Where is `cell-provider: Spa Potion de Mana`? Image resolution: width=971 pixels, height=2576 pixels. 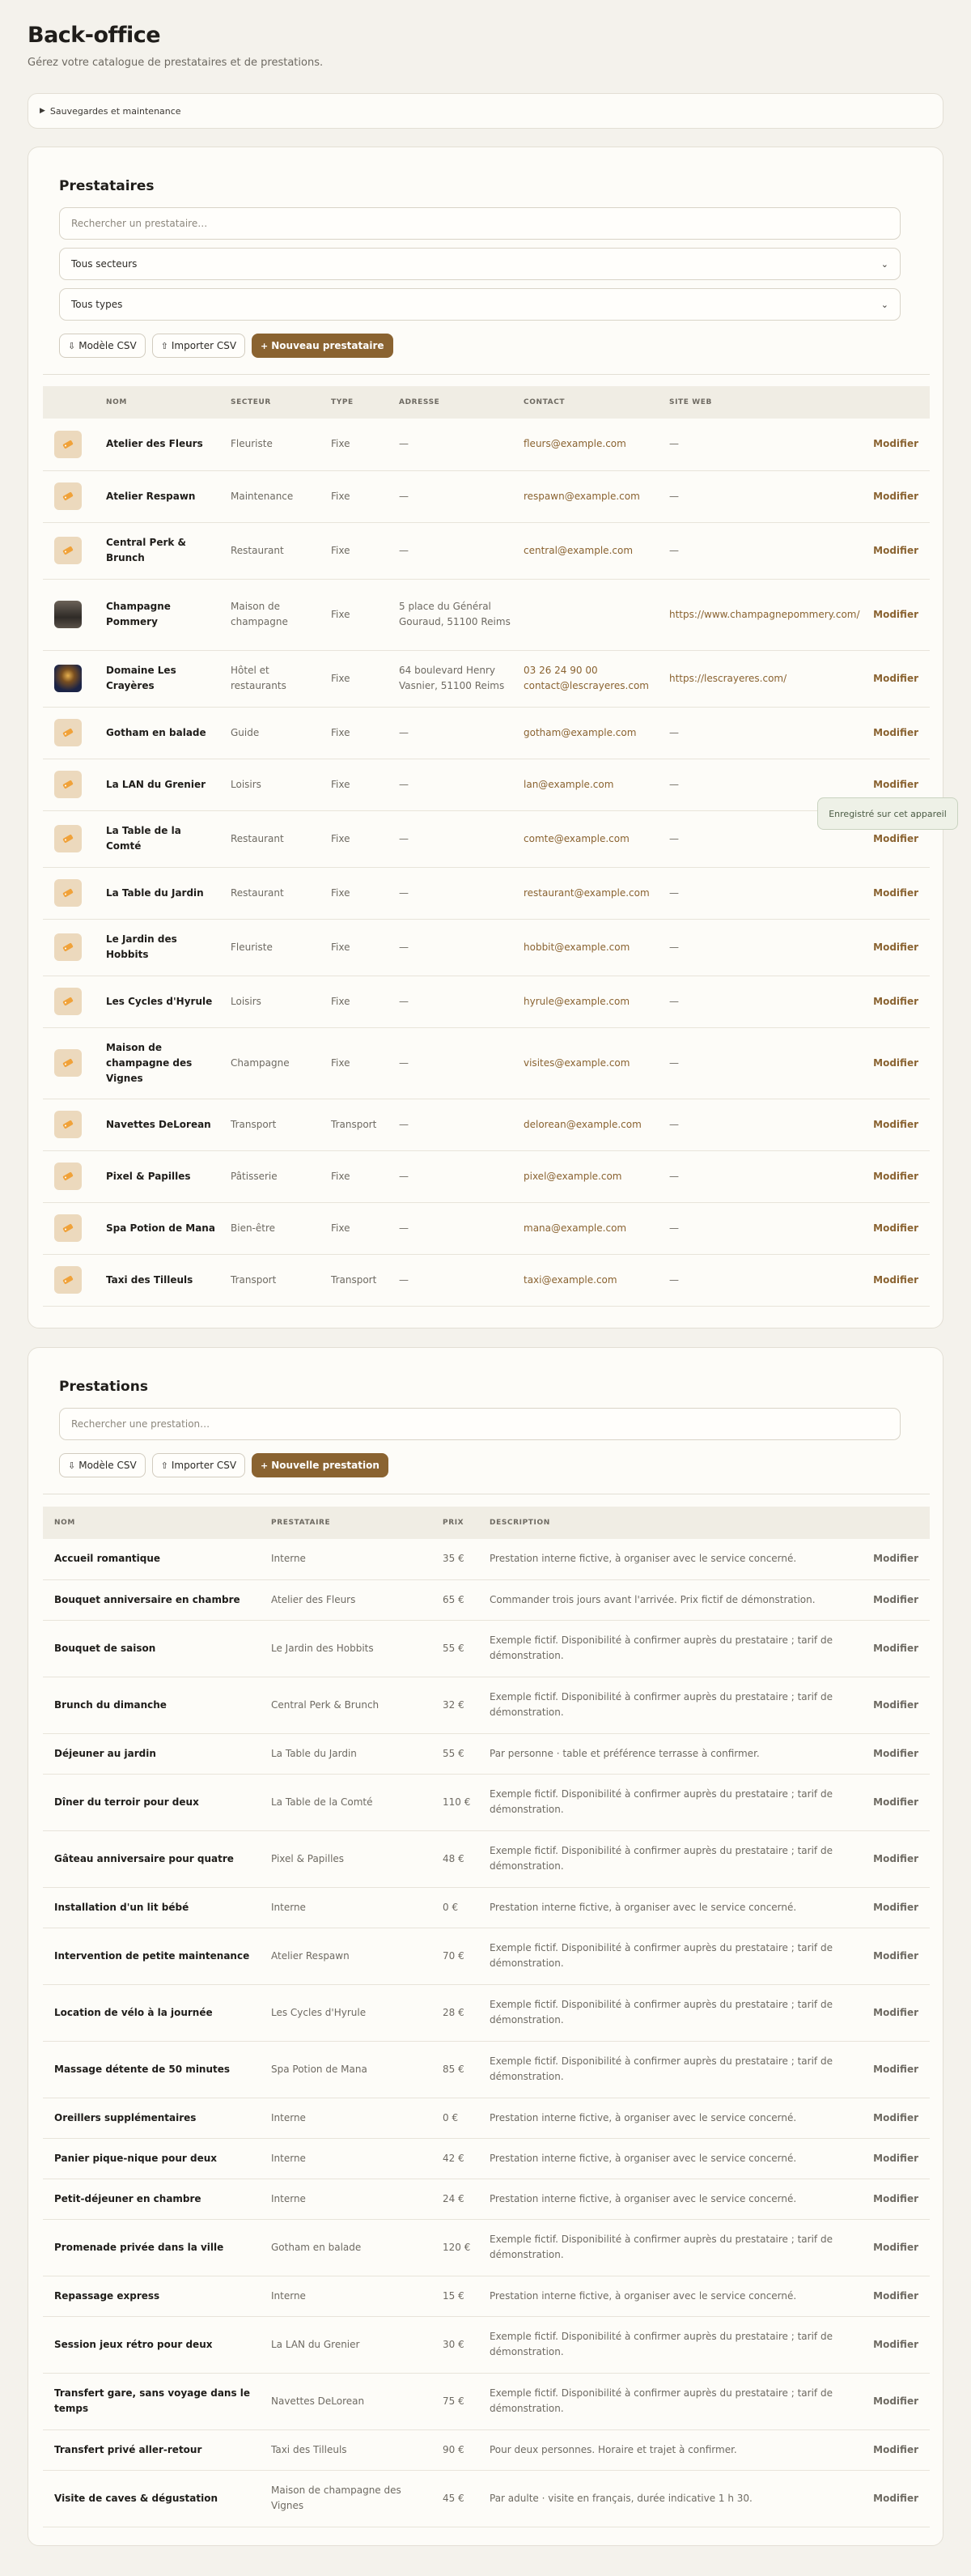
cell-provider: Spa Potion de Mana is located at coordinates (346, 2069).